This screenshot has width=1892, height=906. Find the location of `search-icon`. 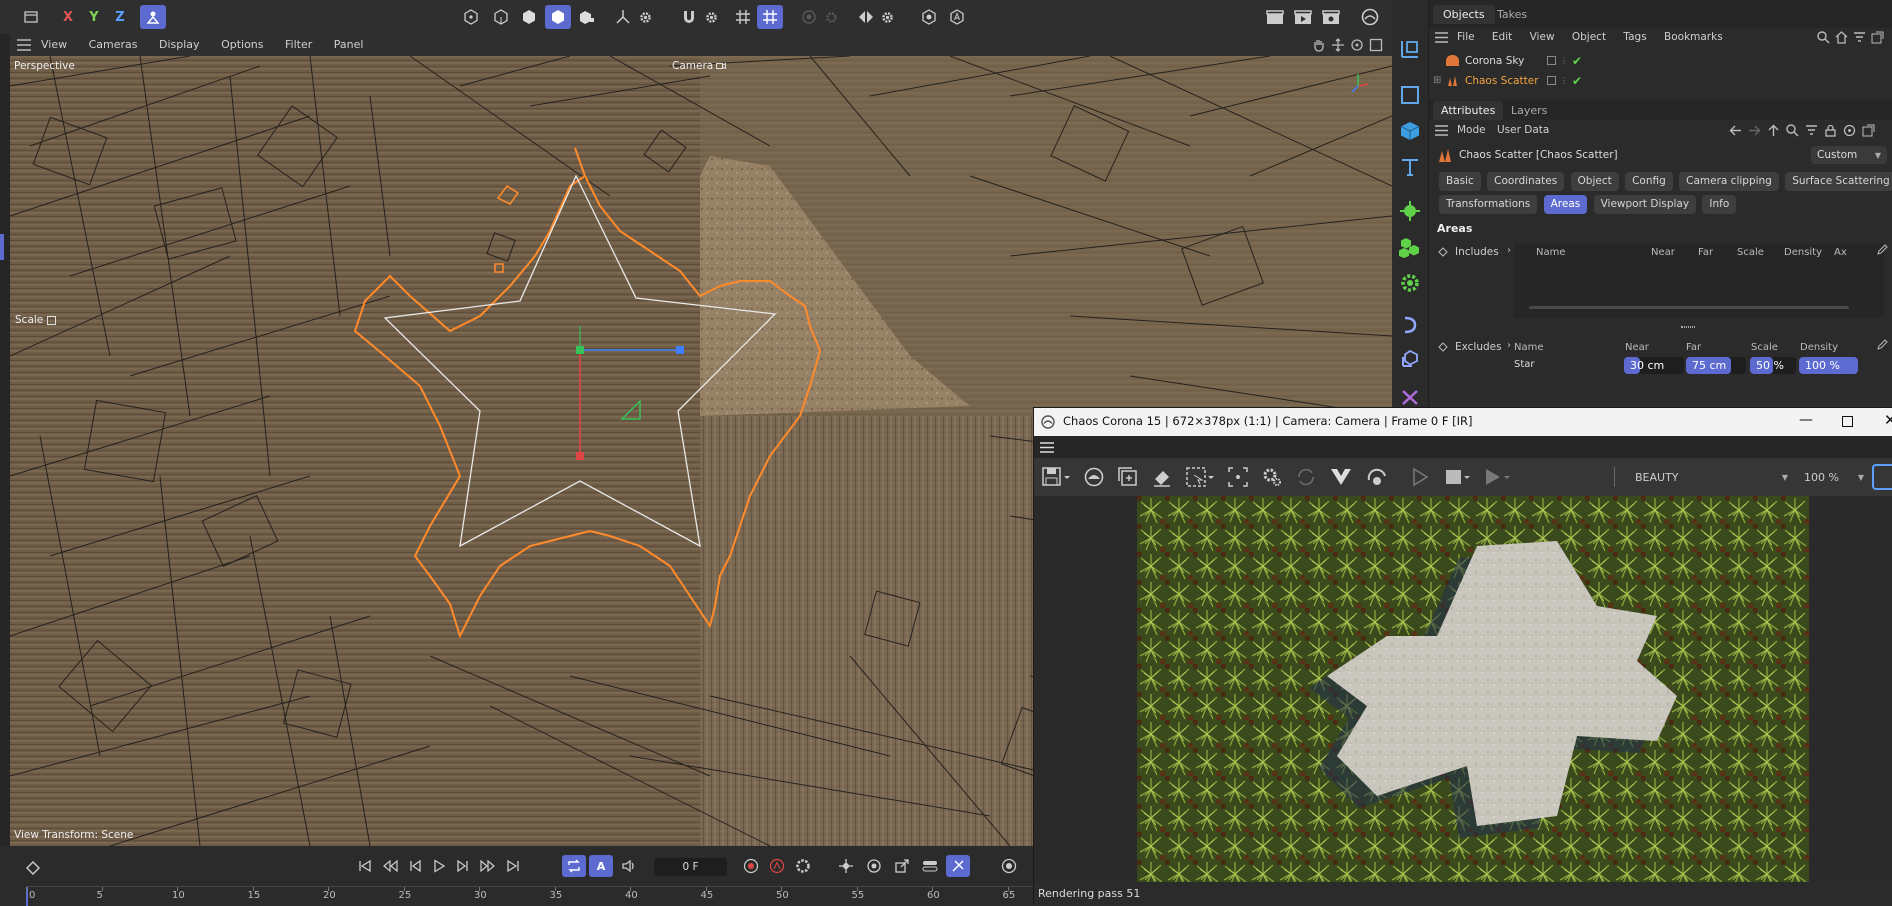

search-icon is located at coordinates (1823, 37).